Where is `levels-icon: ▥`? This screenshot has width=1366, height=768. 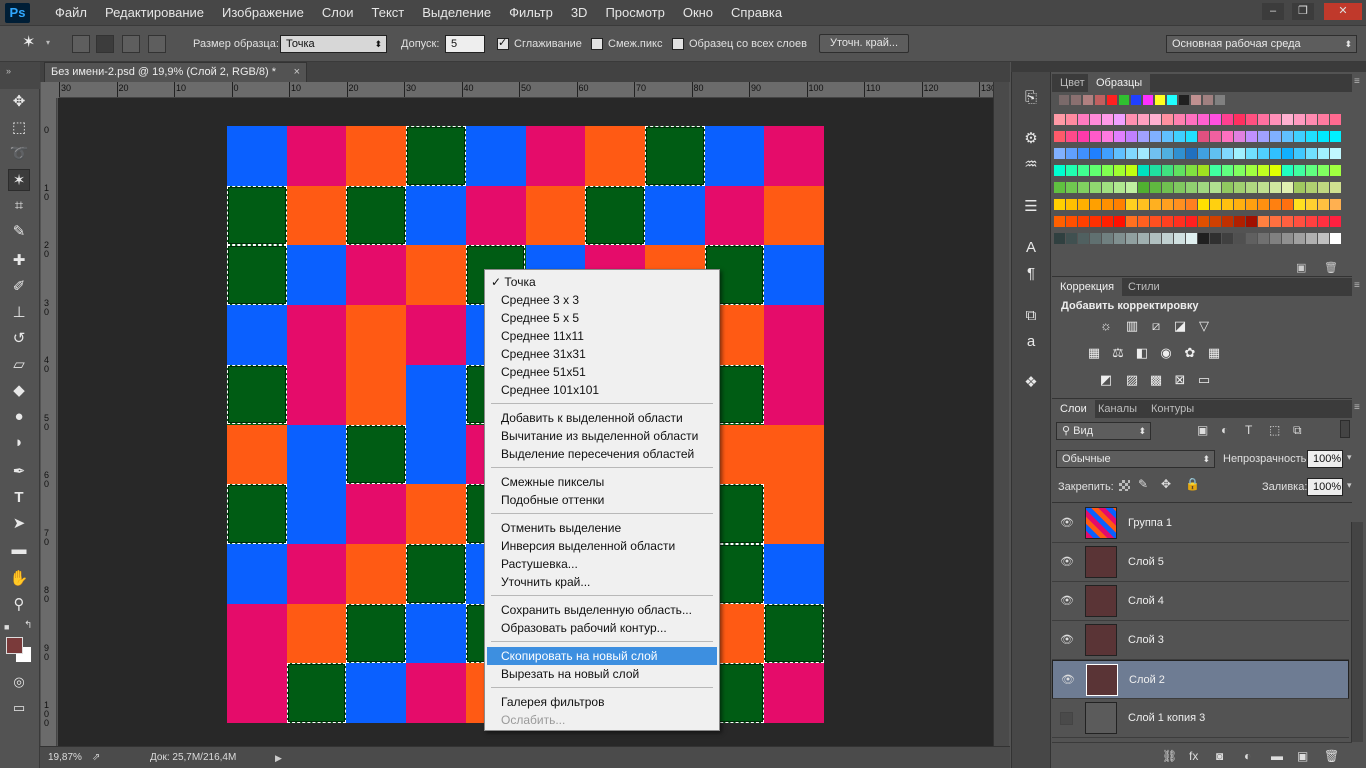 levels-icon: ▥ is located at coordinates (1132, 326).